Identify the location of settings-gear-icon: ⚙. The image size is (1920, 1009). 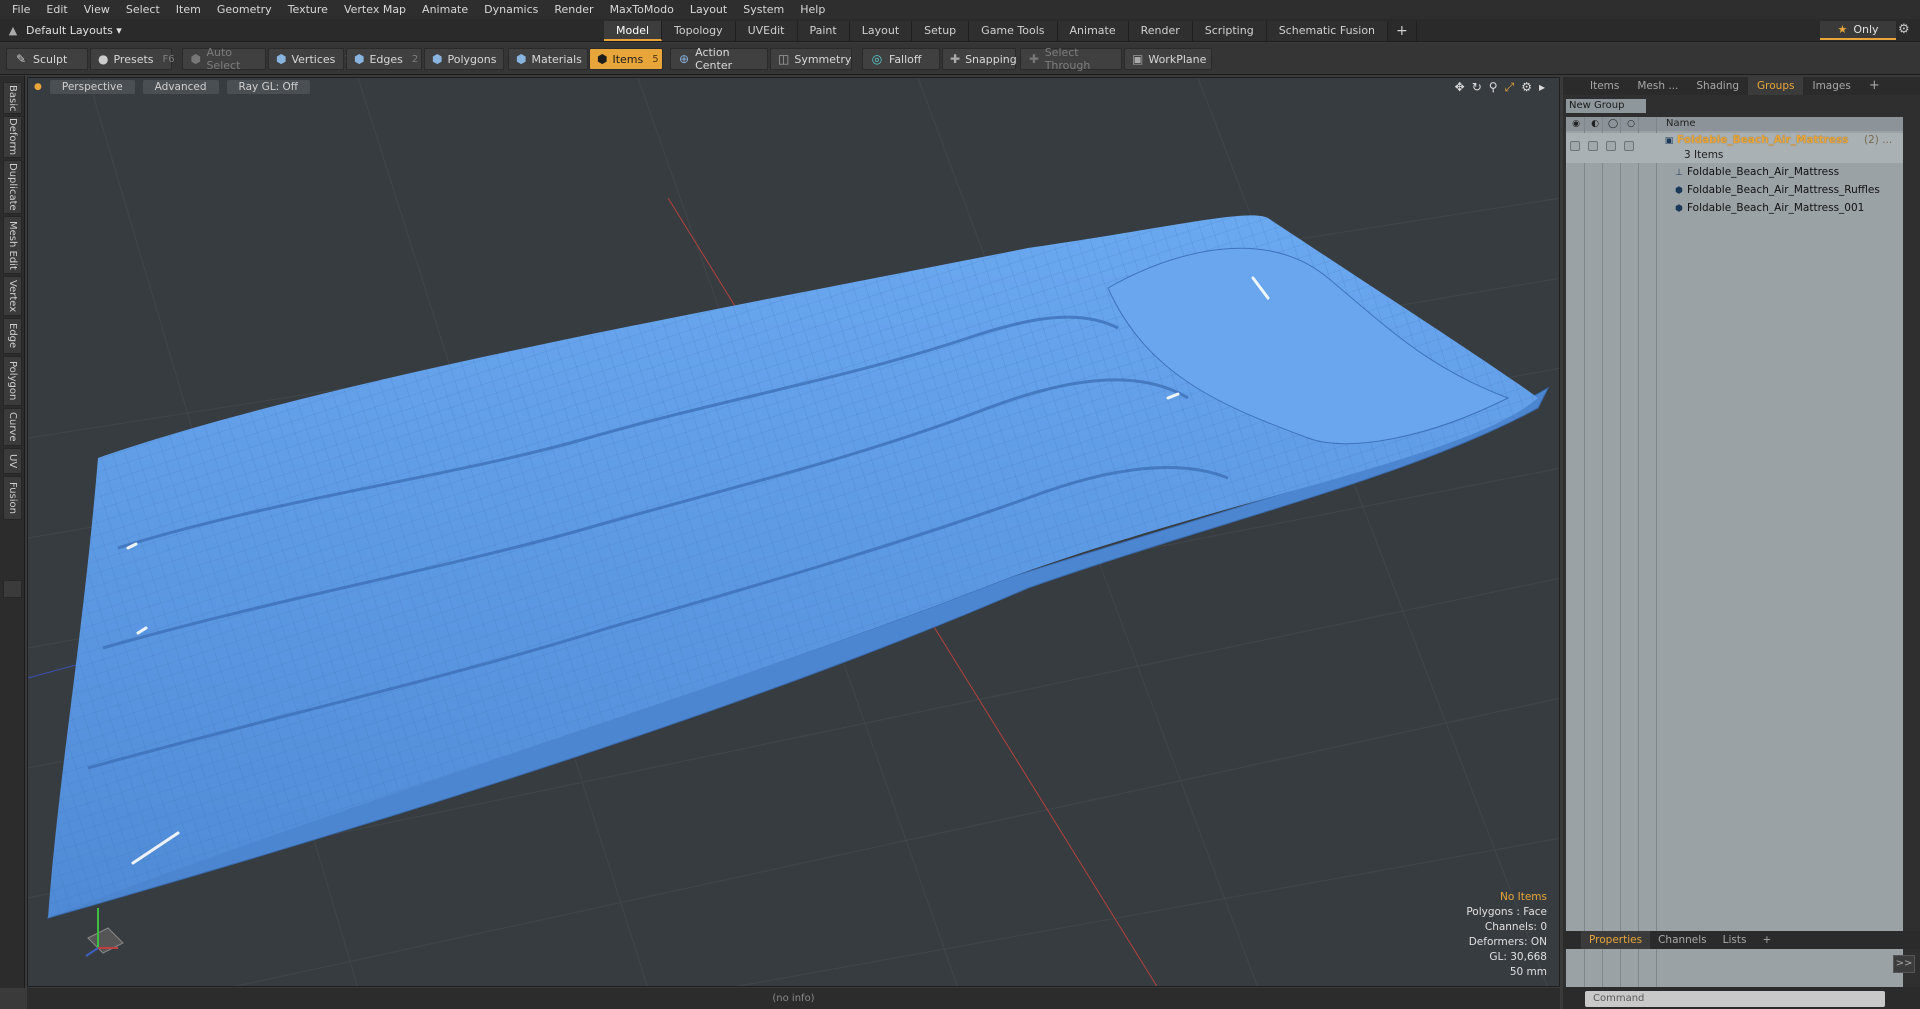
(1904, 29).